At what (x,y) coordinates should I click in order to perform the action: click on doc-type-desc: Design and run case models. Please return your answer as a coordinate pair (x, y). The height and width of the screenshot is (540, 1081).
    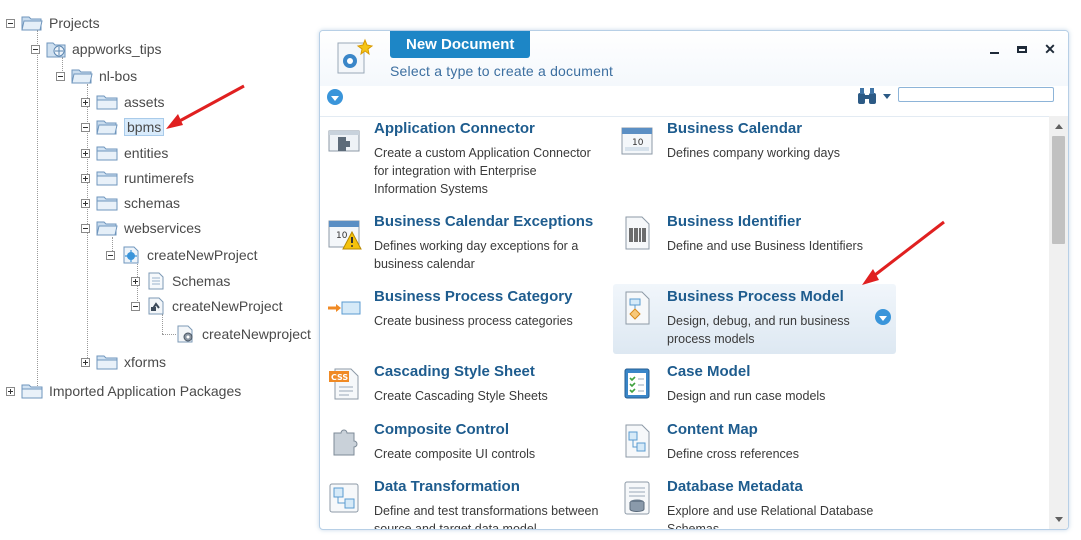
    Looking at the image, I should click on (746, 396).